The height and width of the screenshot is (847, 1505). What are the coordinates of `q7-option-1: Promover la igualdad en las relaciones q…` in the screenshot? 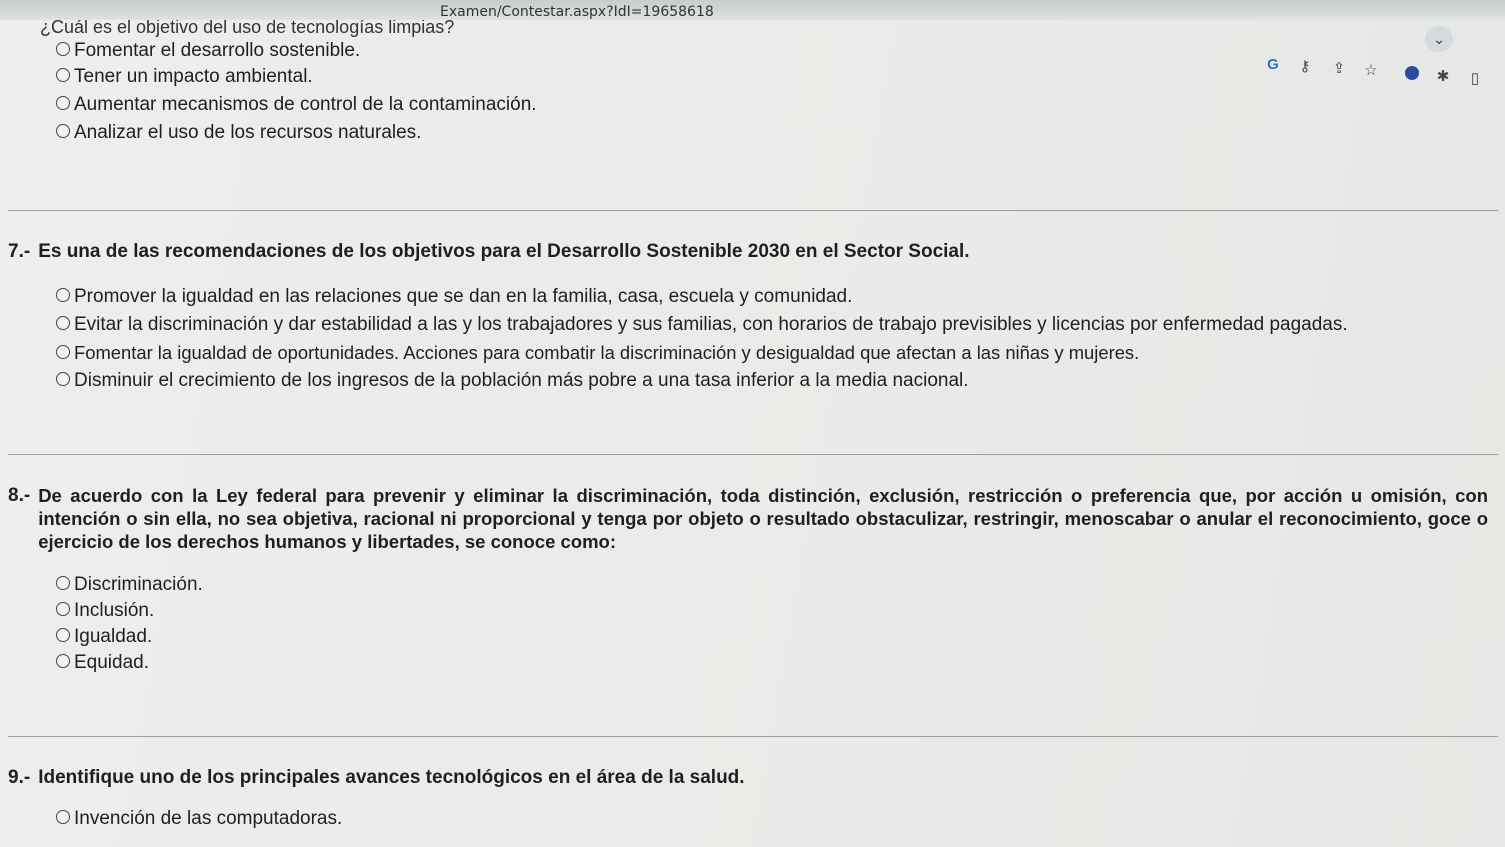 It's located at (454, 297).